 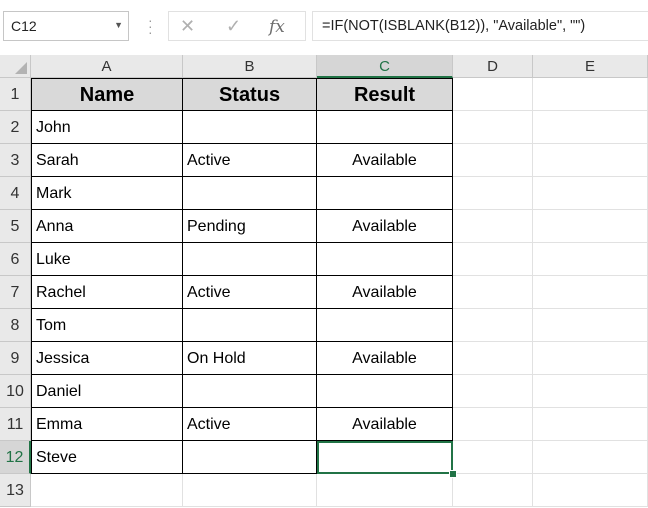 I want to click on row-header-6: 6, so click(x=15, y=259).